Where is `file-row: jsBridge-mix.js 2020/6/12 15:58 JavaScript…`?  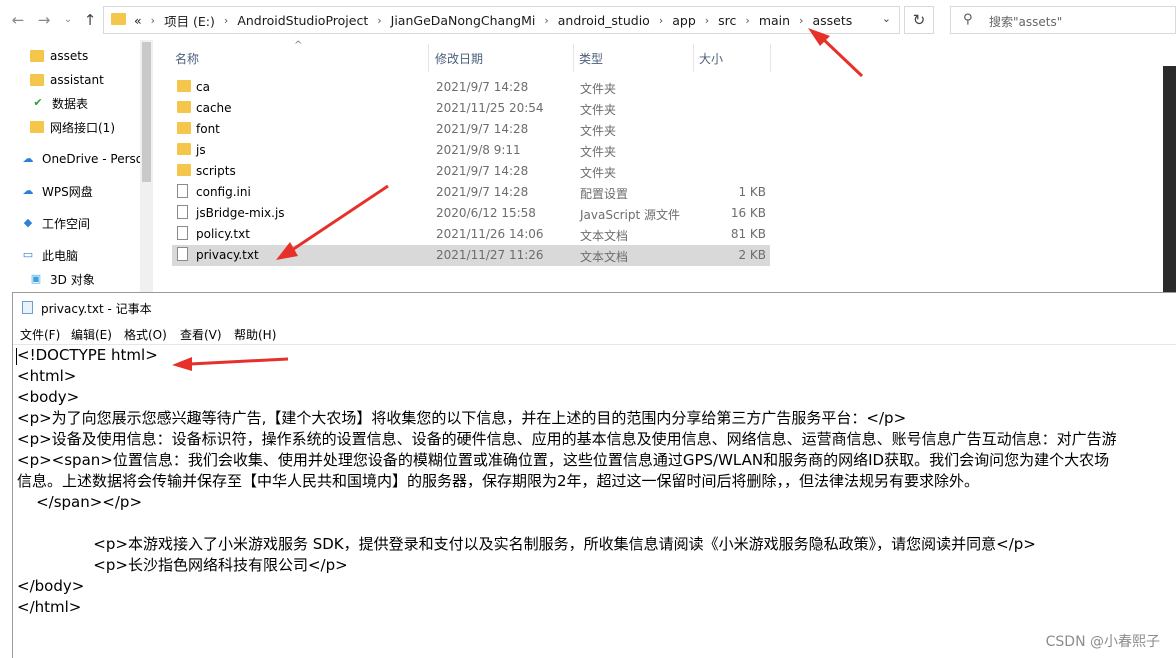
file-row: jsBridge-mix.js 2020/6/12 15:58 JavaScript… is located at coordinates (471, 213).